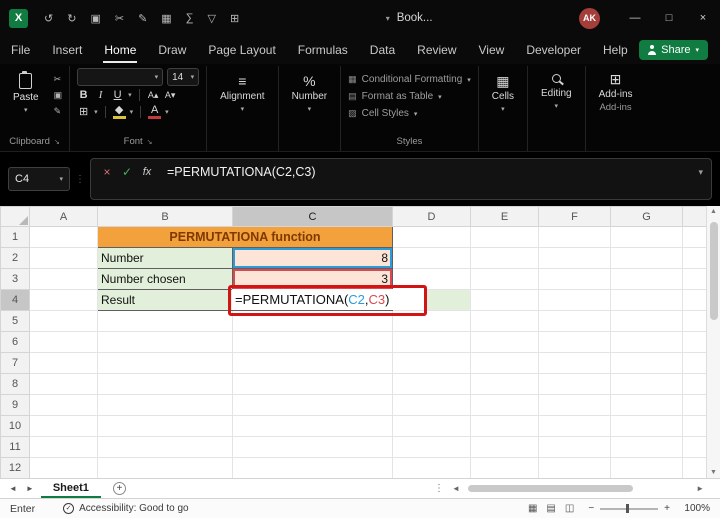 Image resolution: width=720 pixels, height=518 pixels. I want to click on row-header-8: 8, so click(15, 384).